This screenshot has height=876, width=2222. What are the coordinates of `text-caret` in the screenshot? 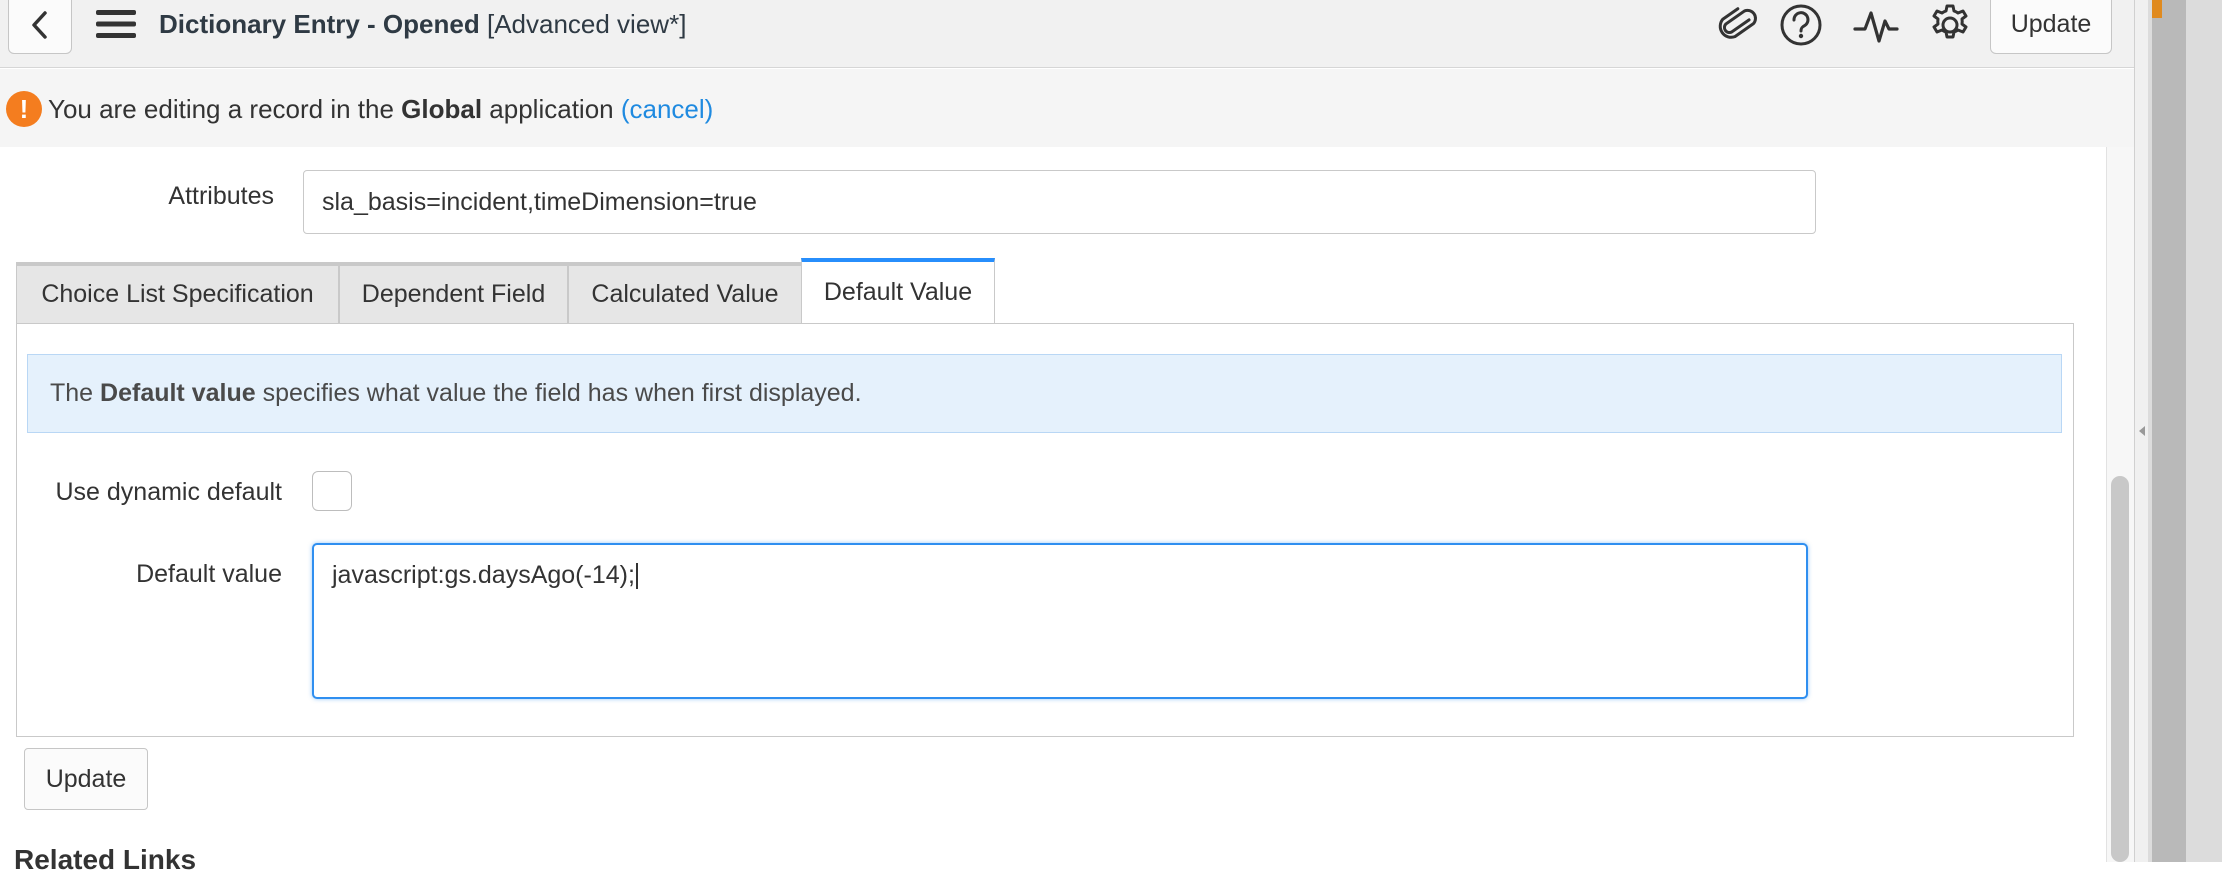 It's located at (636, 576).